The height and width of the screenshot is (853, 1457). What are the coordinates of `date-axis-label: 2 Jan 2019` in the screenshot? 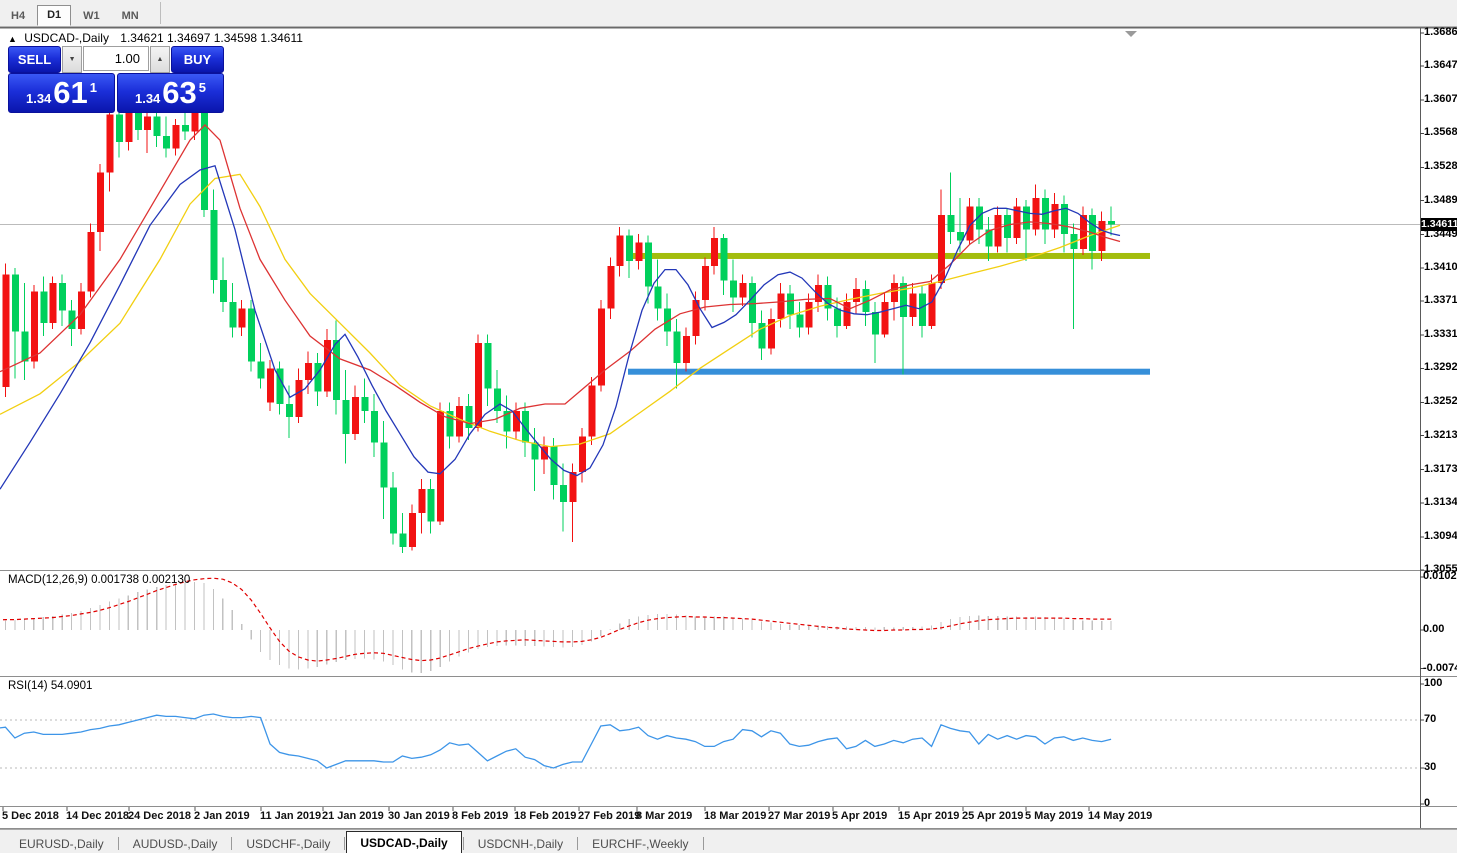 It's located at (222, 816).